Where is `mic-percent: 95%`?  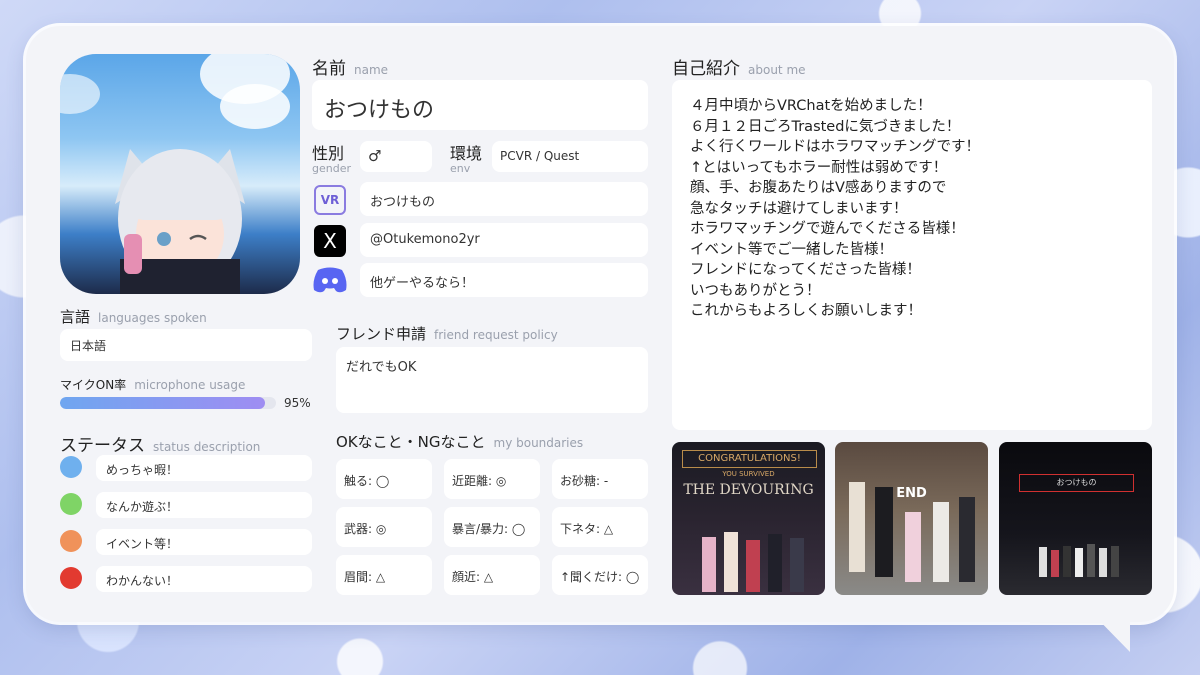
mic-percent: 95% is located at coordinates (297, 403).